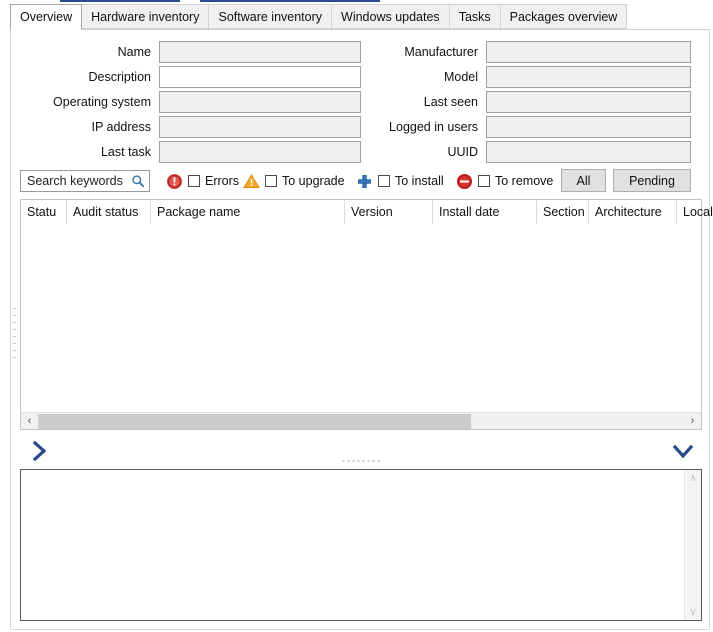  Describe the element at coordinates (260, 102) in the screenshot. I see `field-input-operating-system` at that location.